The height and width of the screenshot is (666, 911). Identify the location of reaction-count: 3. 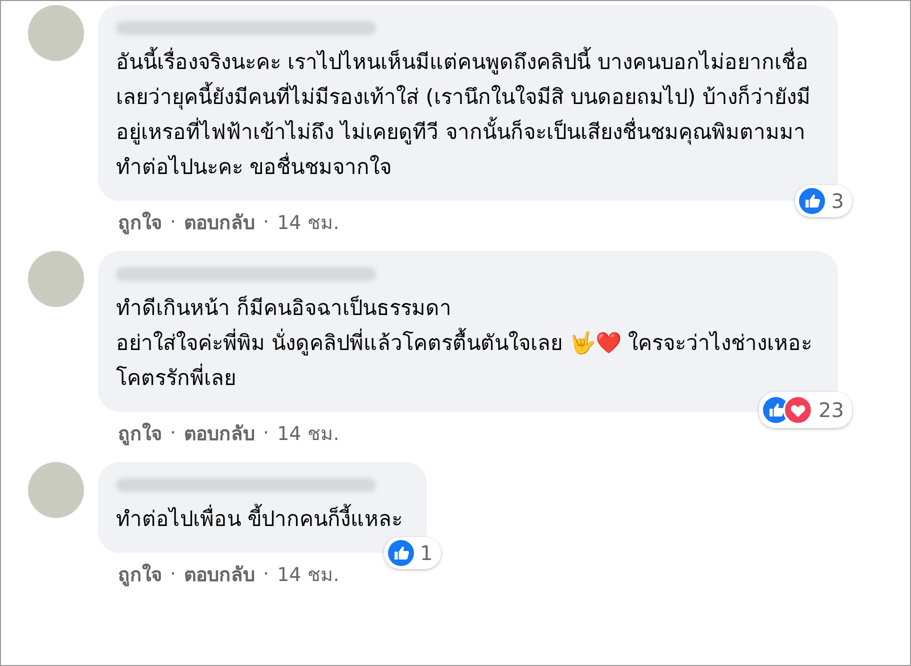
(837, 201).